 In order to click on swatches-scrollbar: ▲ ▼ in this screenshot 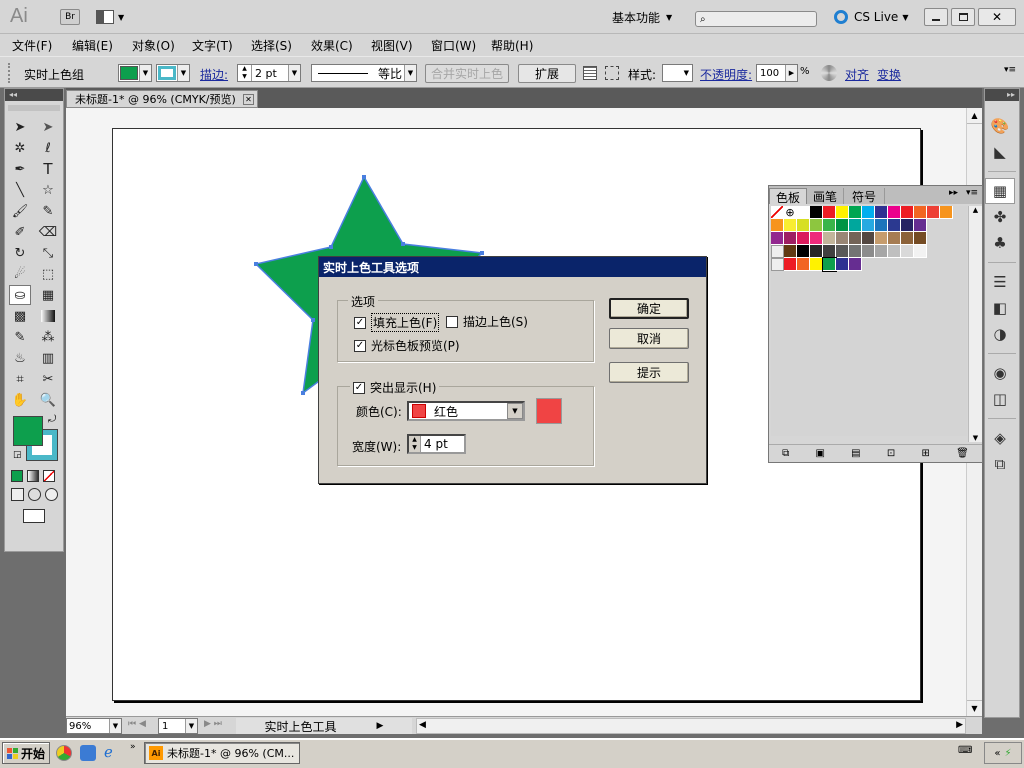, I will do `click(975, 324)`.